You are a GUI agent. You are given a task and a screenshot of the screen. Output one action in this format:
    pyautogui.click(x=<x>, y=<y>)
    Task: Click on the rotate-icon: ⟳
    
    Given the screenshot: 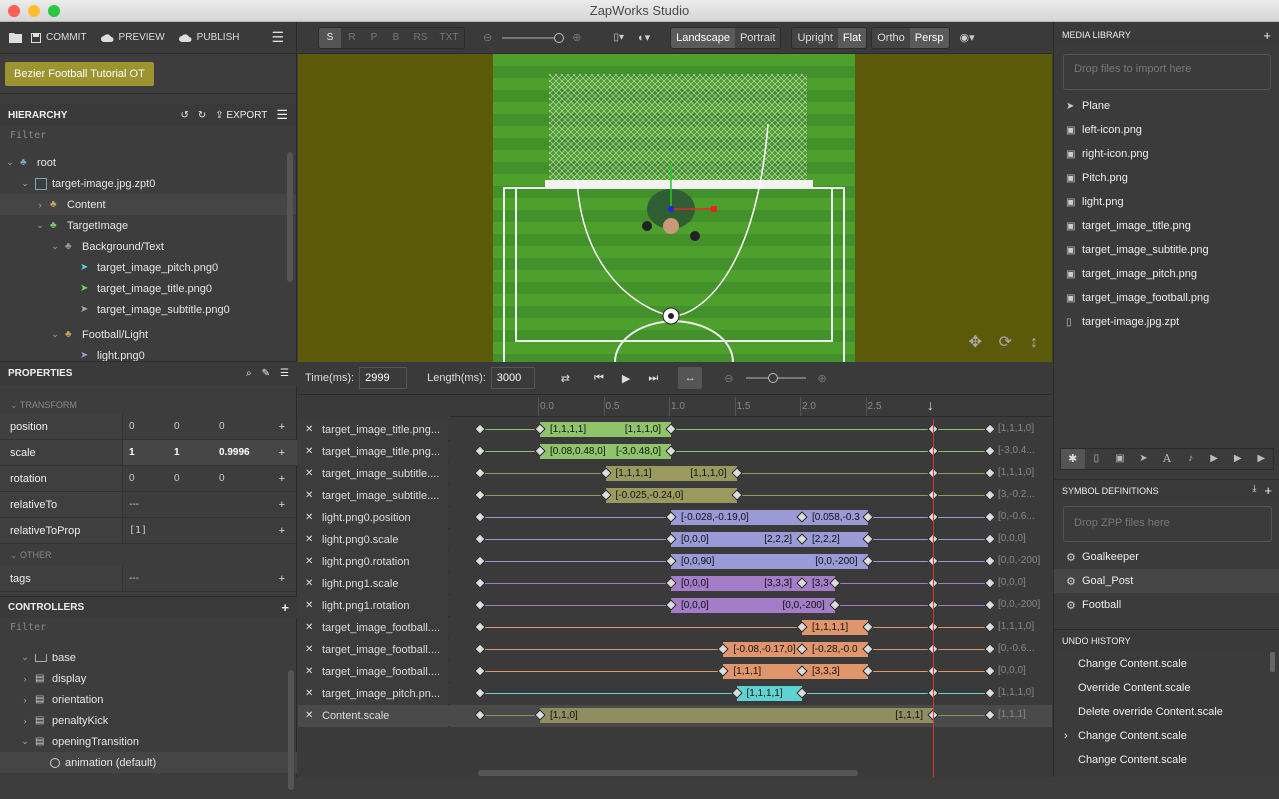 What is the action you would take?
    pyautogui.click(x=1005, y=342)
    